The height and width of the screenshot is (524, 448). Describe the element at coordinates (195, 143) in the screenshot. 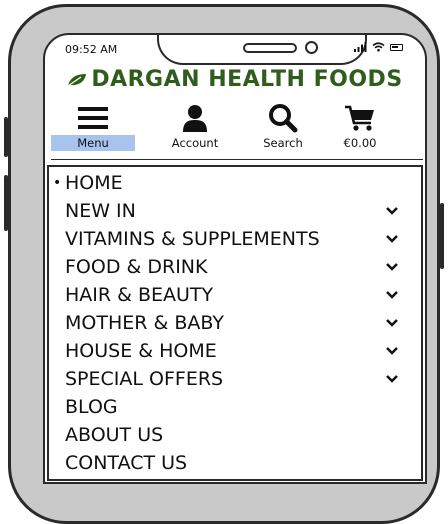

I see `nav-account-label: Account` at that location.